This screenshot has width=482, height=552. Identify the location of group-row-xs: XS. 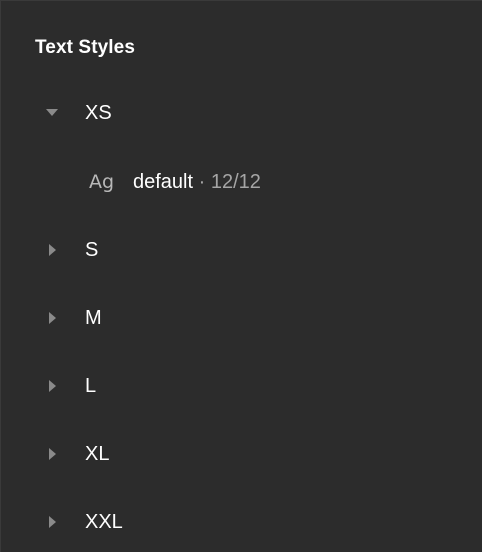
(241, 113).